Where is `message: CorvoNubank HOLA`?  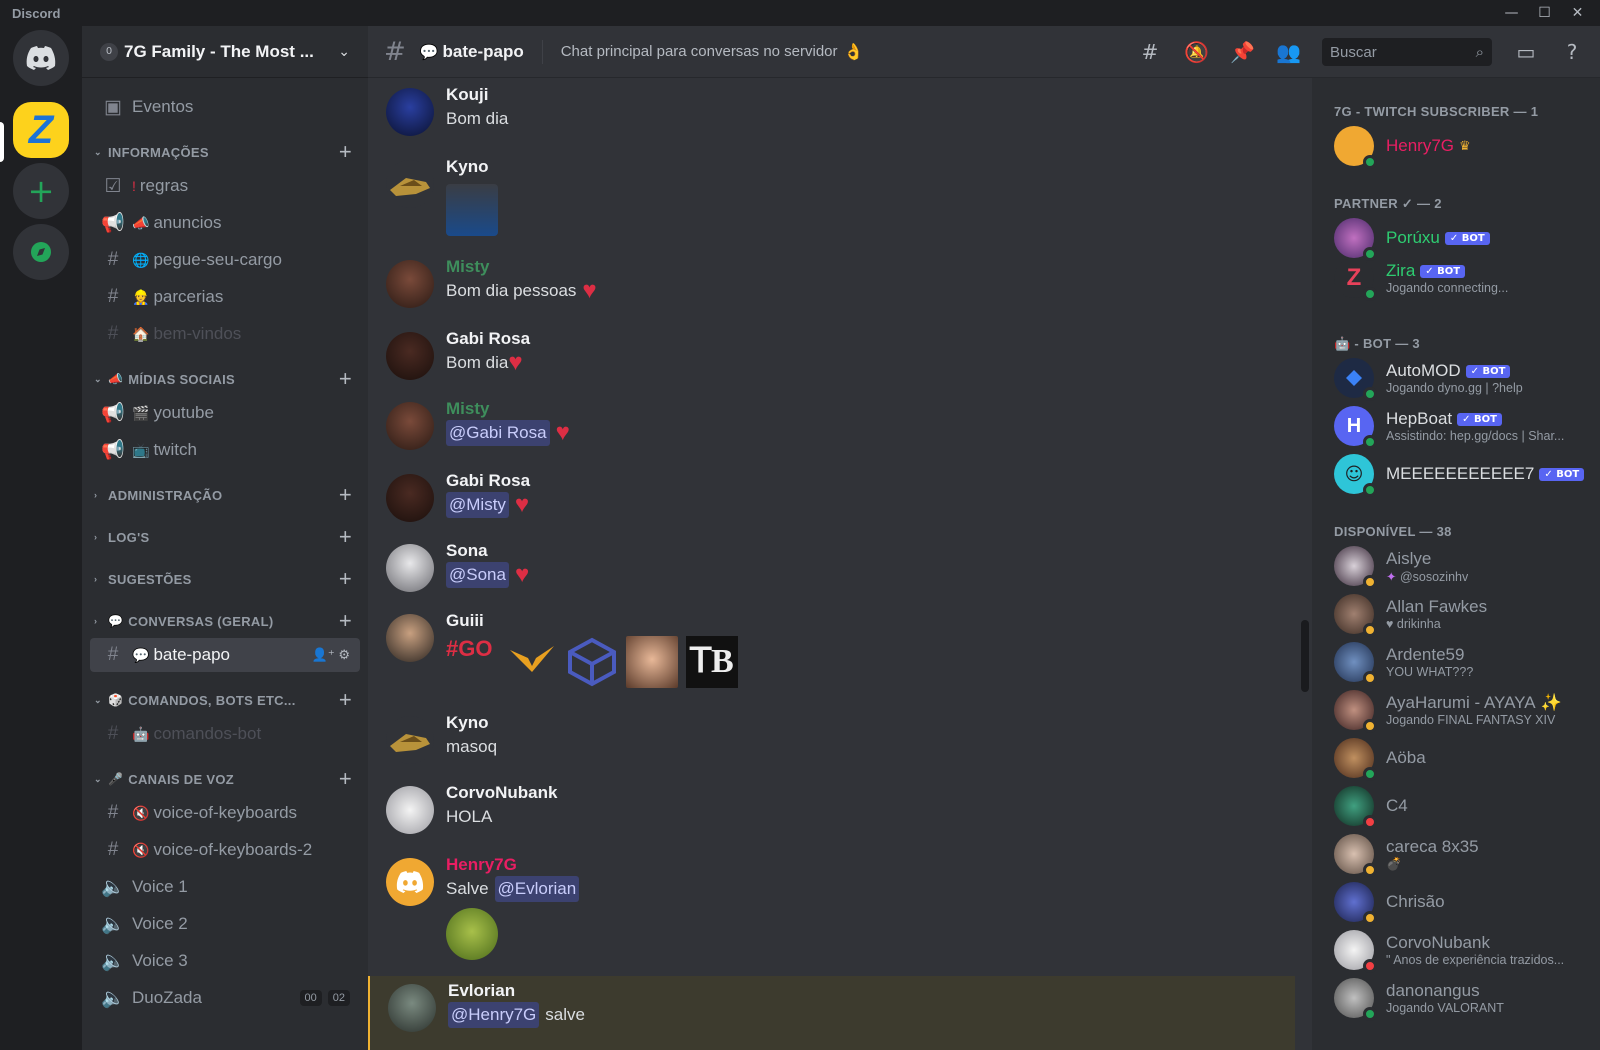 message: CorvoNubank HOLA is located at coordinates (831, 808).